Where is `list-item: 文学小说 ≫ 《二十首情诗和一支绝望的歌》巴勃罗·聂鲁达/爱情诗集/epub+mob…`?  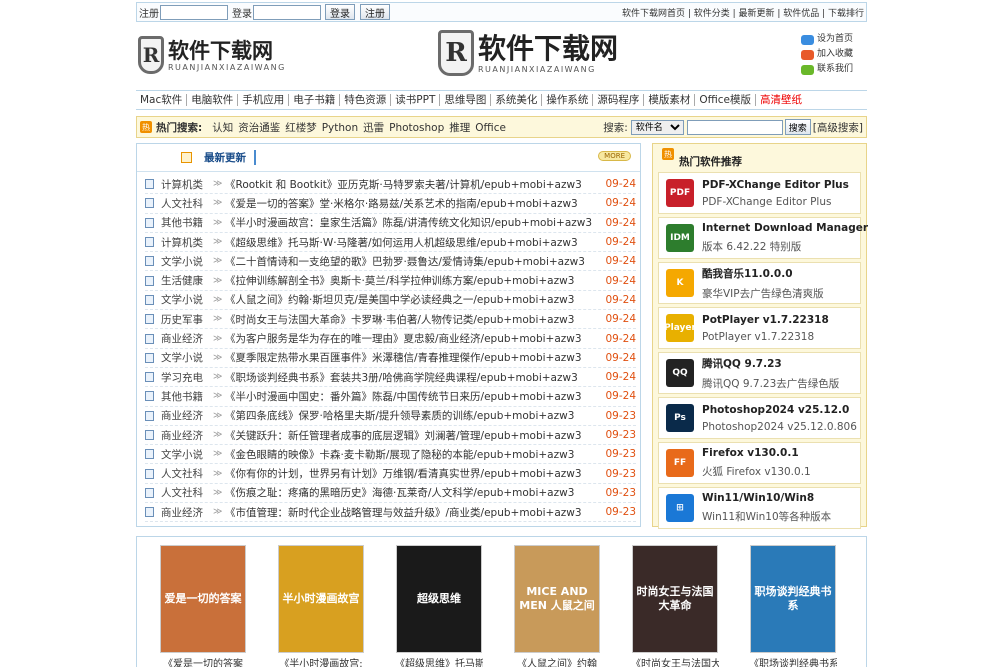
list-item: 文学小说 ≫ 《二十首情诗和一支绝望的歌》巴勃罗·聂鲁达/爱情诗集/epub+mob… is located at coordinates (390, 262).